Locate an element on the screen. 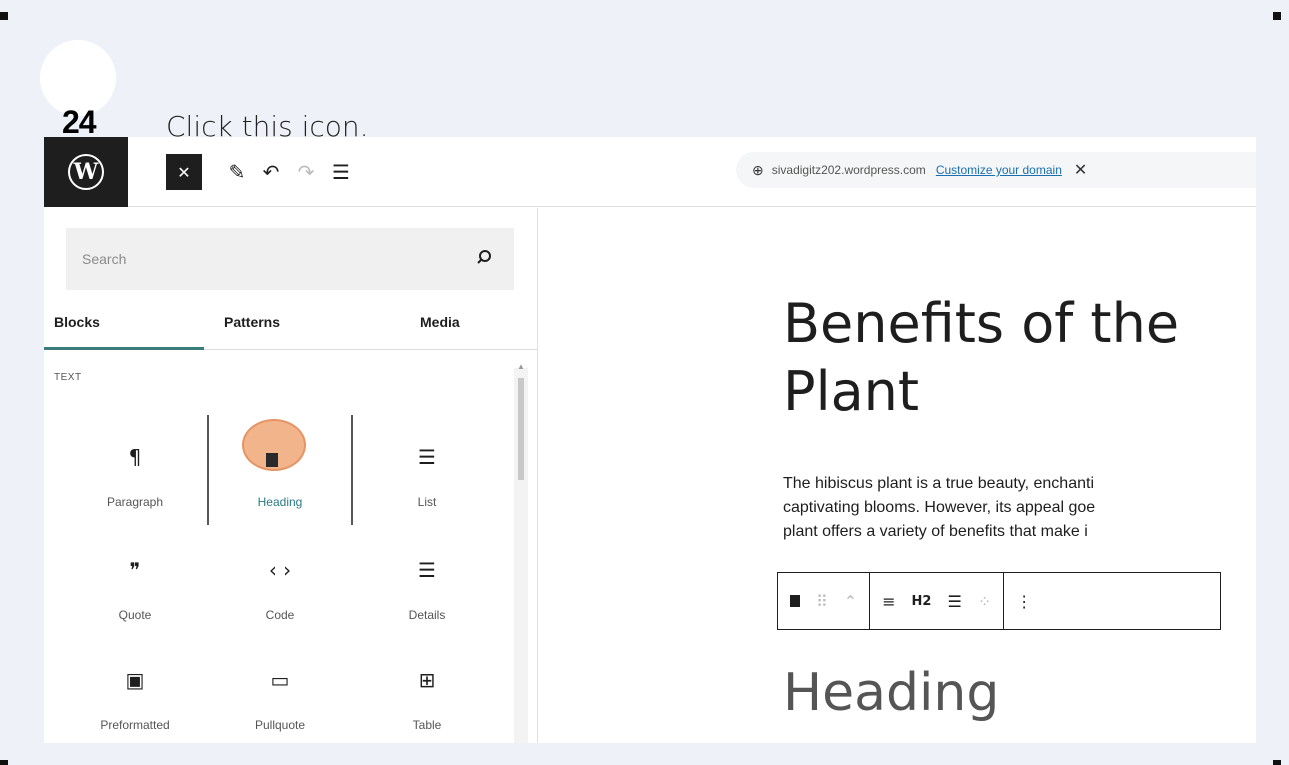 The image size is (1289, 765). quote-icon: ❞ is located at coordinates (135, 570).